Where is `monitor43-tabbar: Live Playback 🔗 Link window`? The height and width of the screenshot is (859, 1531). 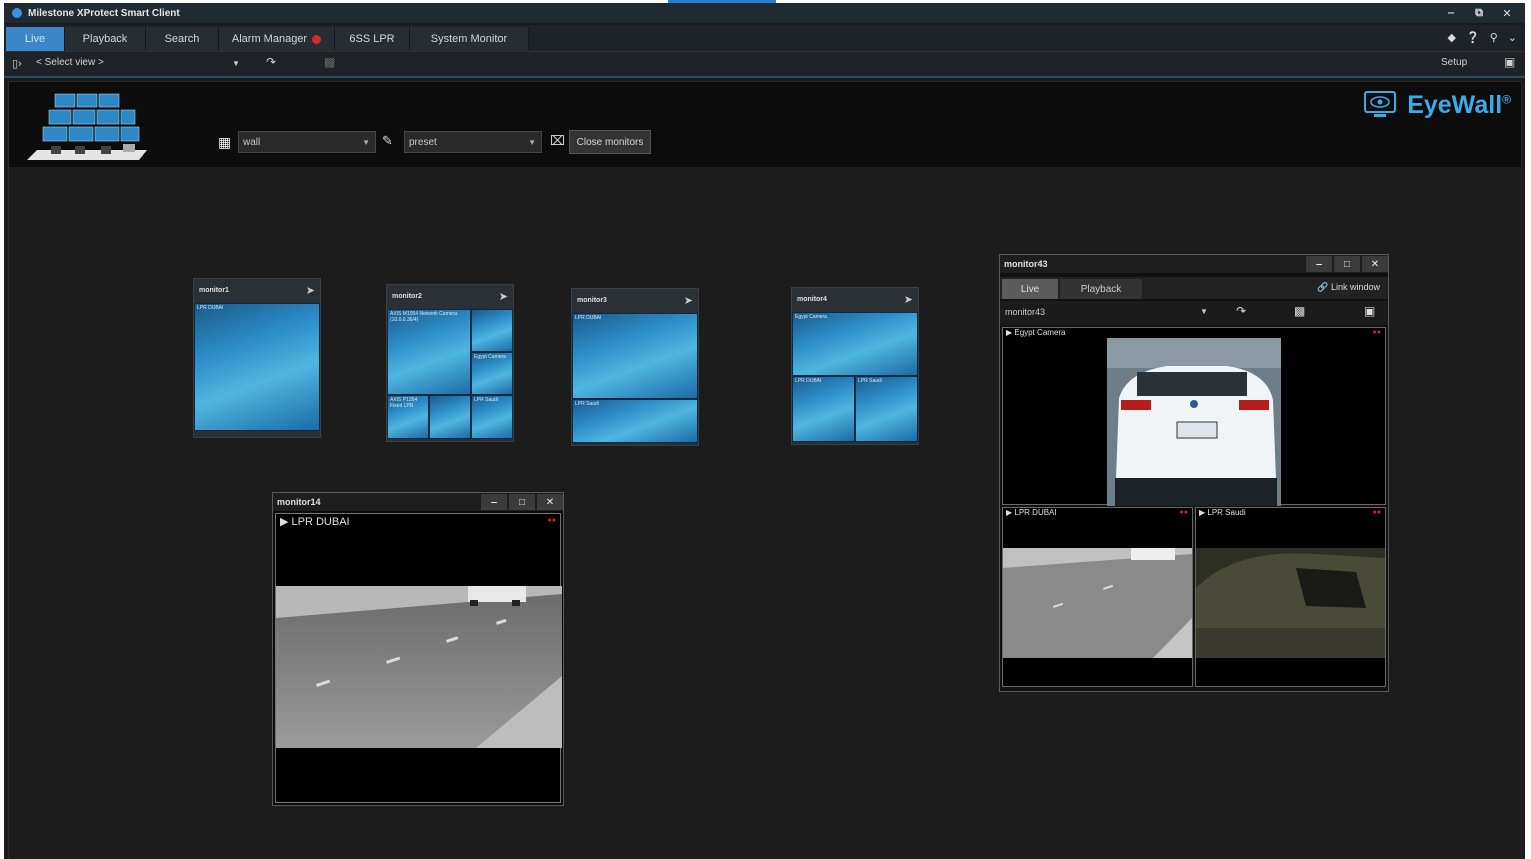 monitor43-tabbar: Live Playback 🔗 Link window is located at coordinates (1194, 288).